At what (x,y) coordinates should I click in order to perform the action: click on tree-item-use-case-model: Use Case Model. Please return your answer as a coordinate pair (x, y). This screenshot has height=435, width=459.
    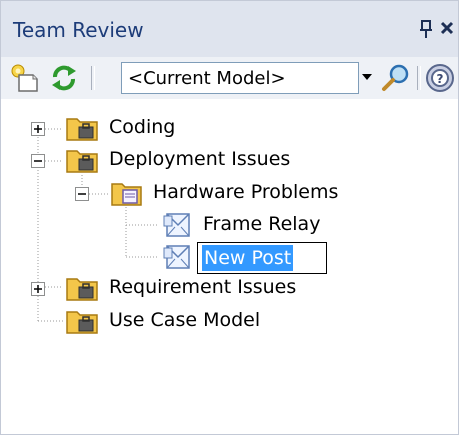
    Looking at the image, I should click on (229, 322).